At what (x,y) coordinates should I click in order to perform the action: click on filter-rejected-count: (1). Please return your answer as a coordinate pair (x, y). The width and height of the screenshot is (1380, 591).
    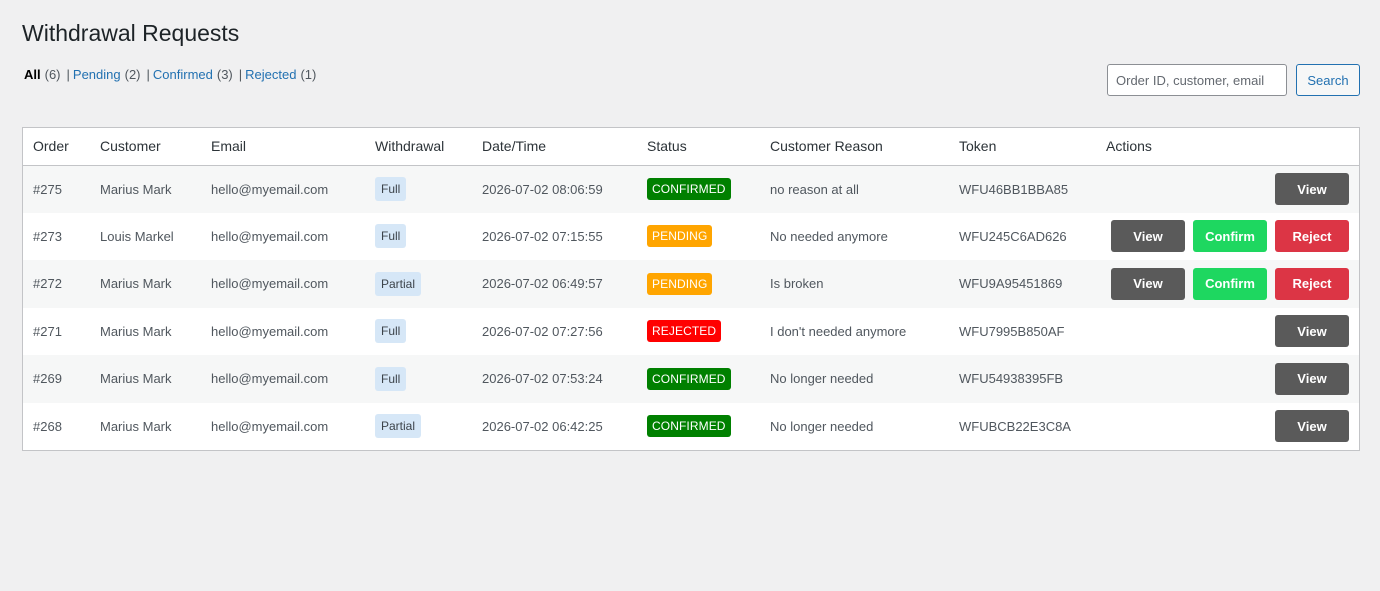
    Looking at the image, I should click on (308, 74).